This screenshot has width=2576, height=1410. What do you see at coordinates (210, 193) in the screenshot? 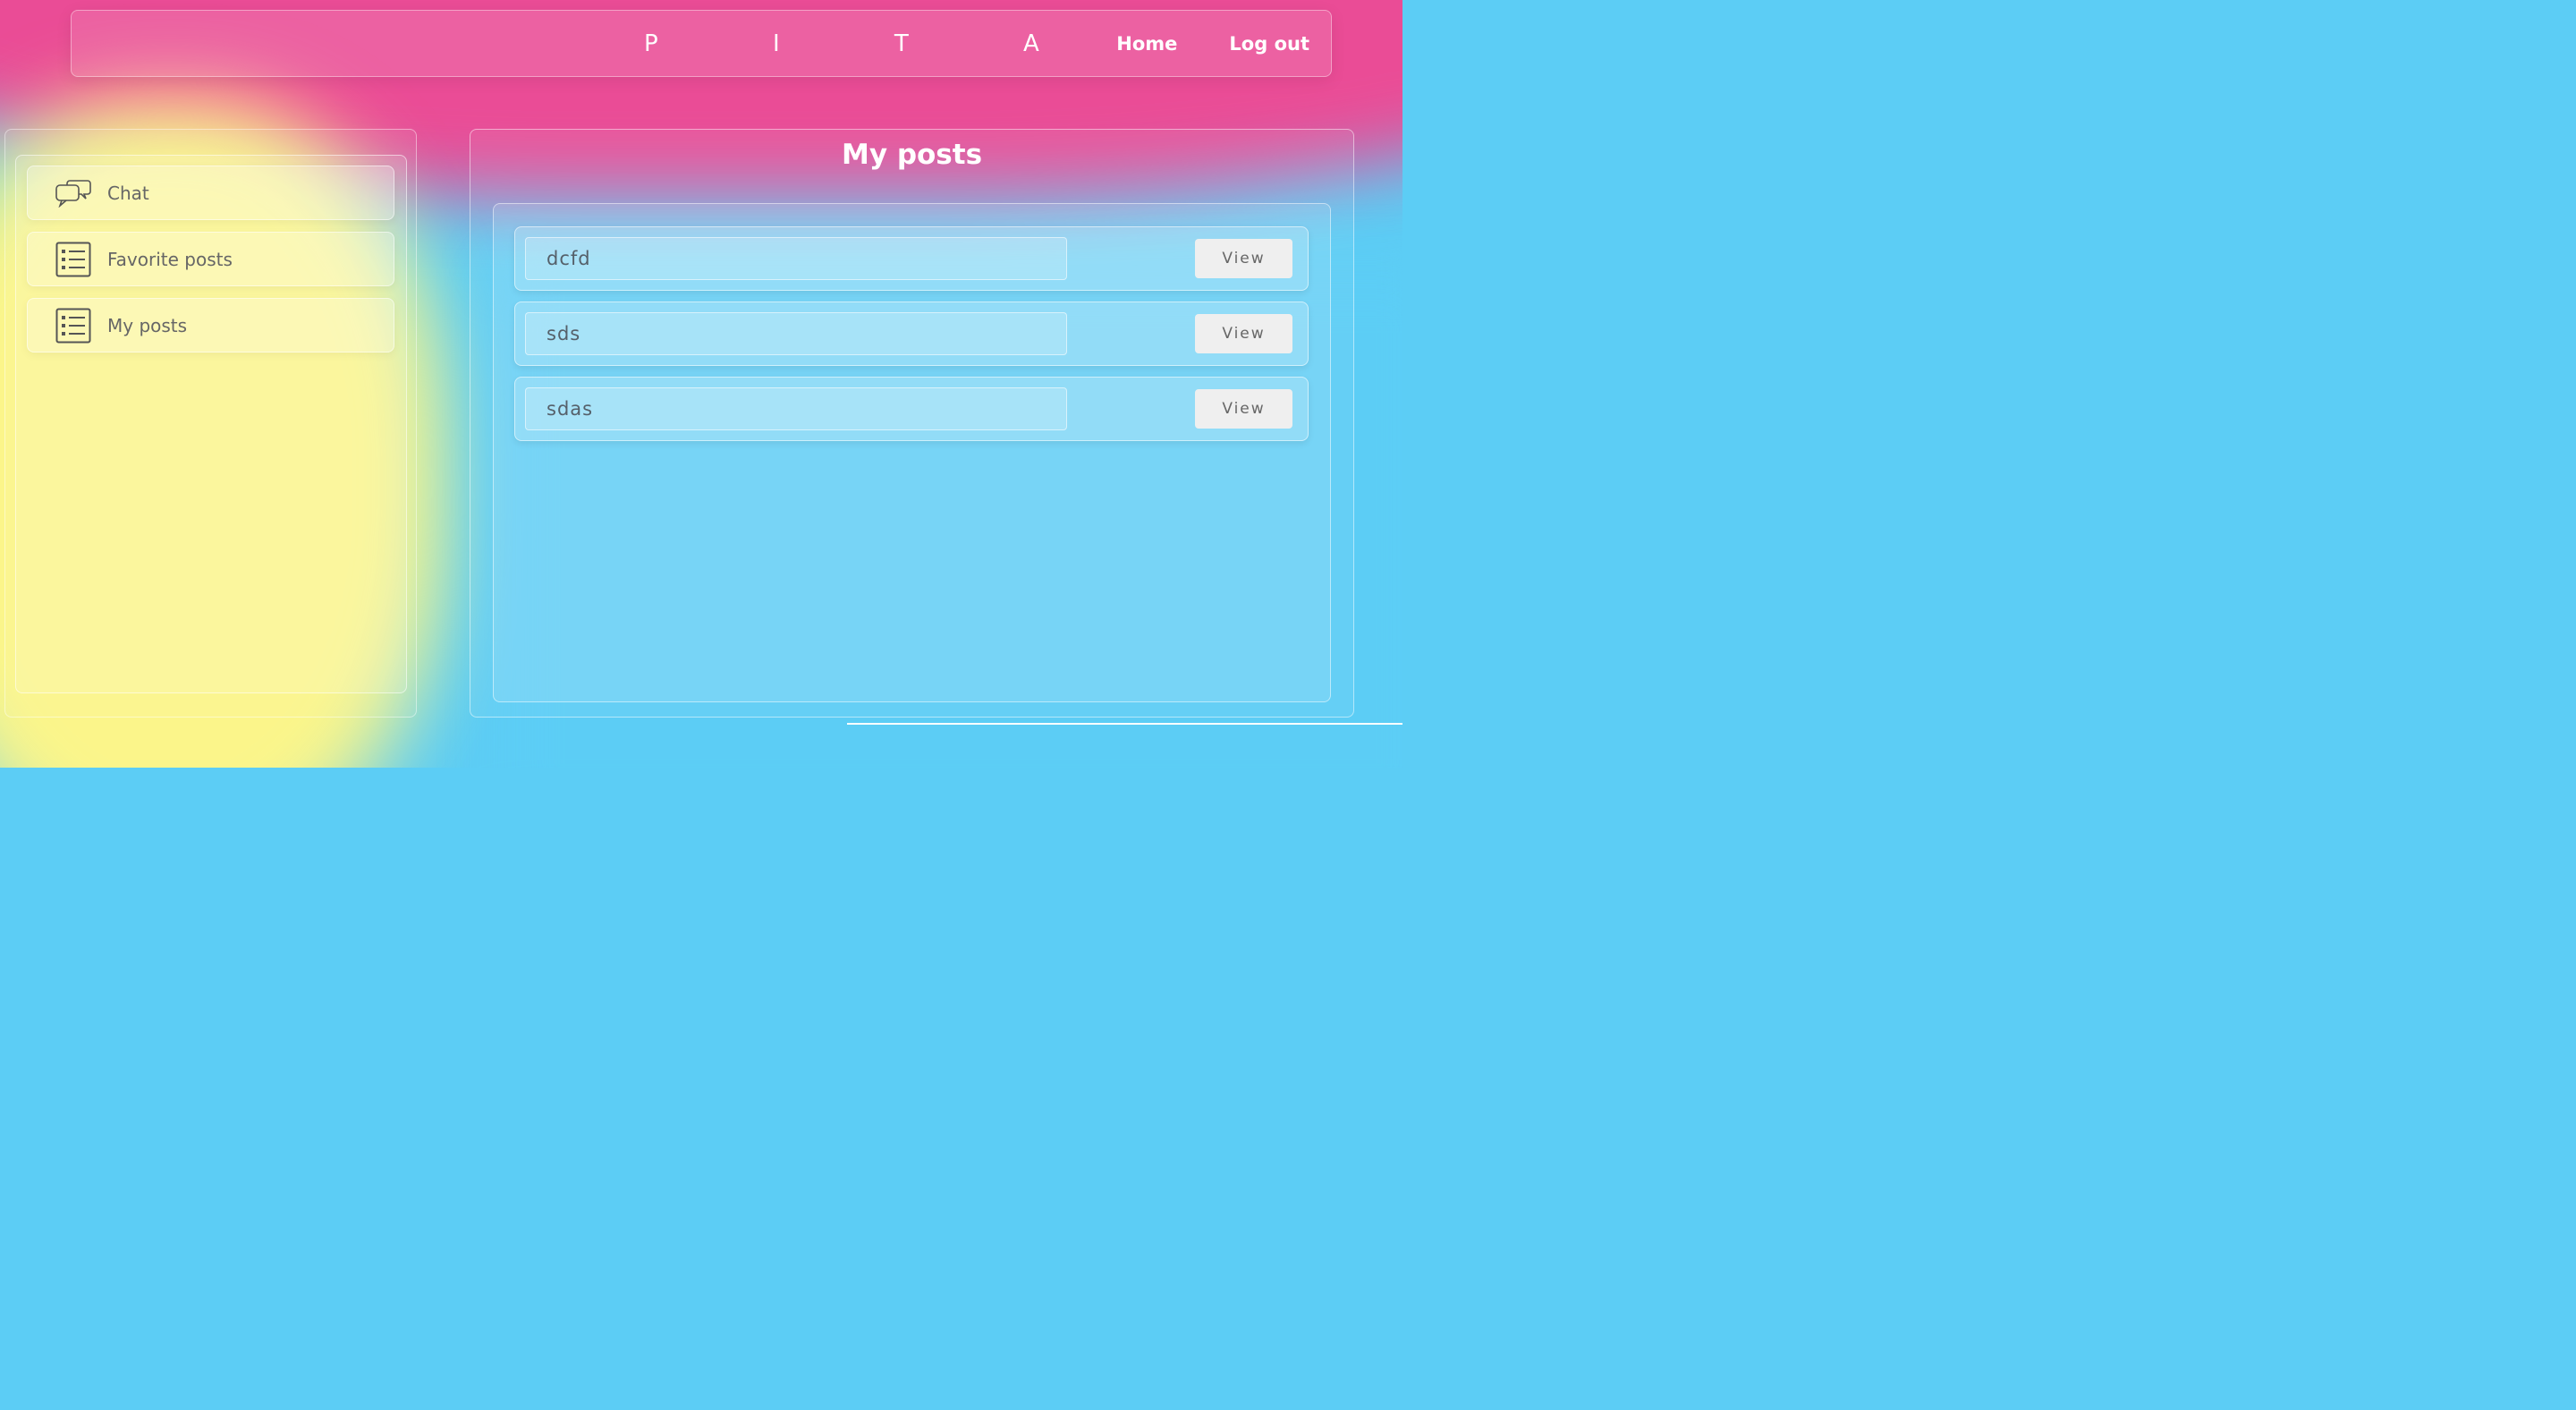
I see `sidebar-item-chat: Chat` at bounding box center [210, 193].